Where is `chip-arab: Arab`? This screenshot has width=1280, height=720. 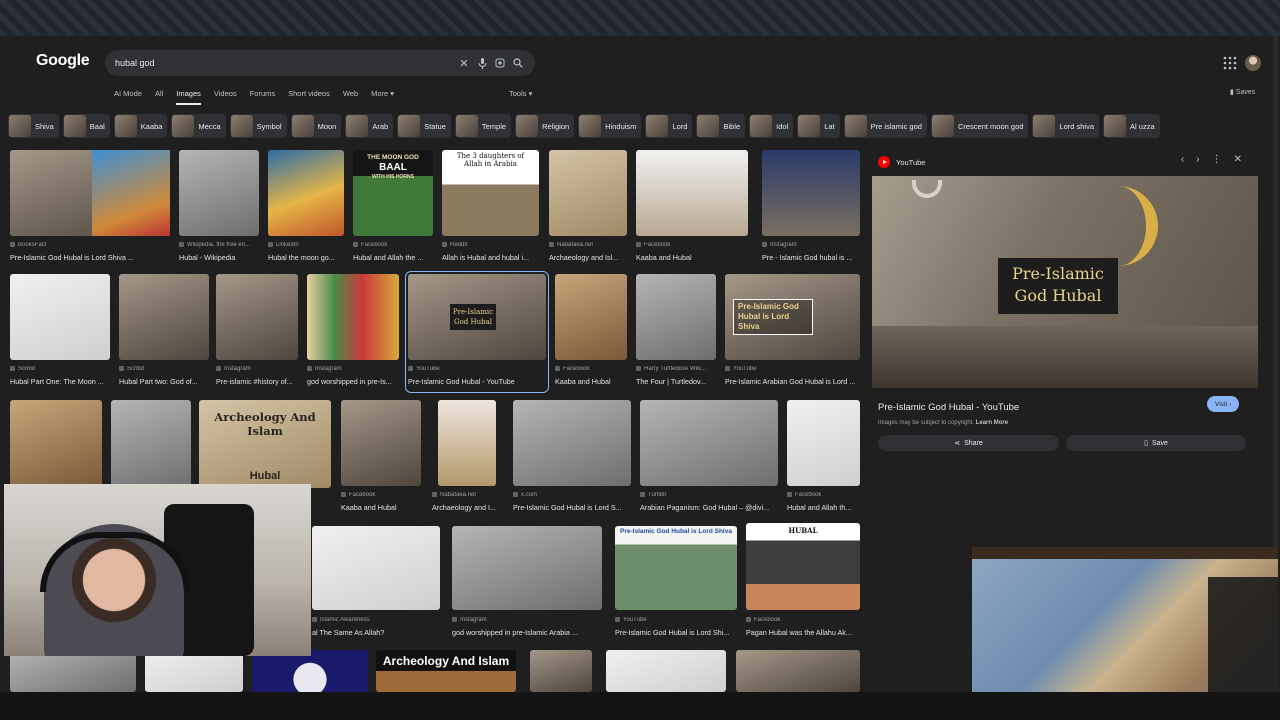 chip-arab: Arab is located at coordinates (369, 126).